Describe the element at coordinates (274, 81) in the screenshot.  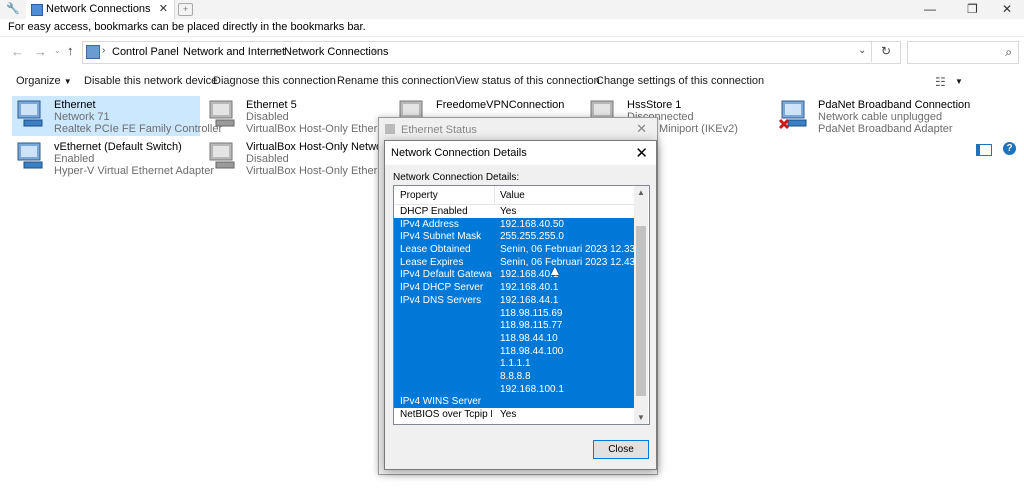
I see `diagnose-button: Diagnose this connection` at that location.